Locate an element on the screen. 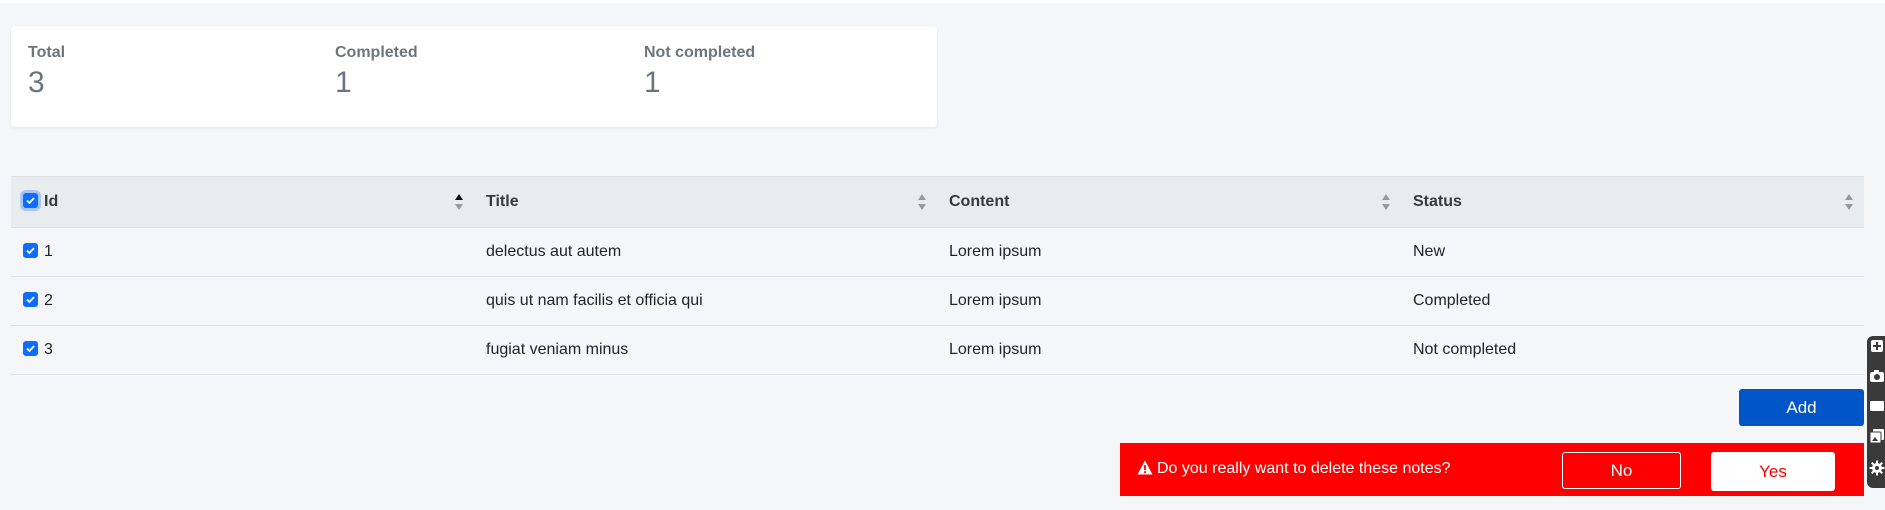 This screenshot has width=1885, height=510. column-header-content: Content is located at coordinates (1169, 202).